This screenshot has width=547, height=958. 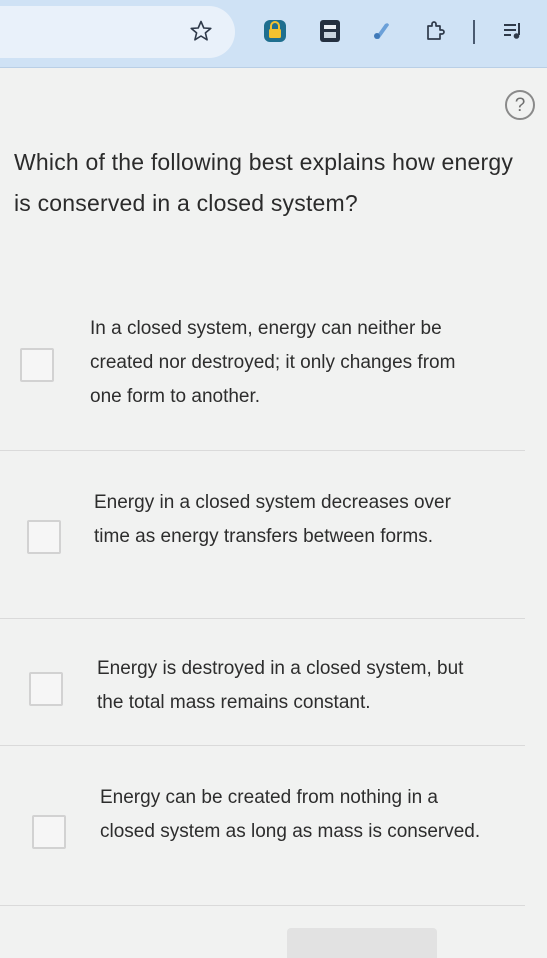 I want to click on submit-button, so click(x=362, y=943).